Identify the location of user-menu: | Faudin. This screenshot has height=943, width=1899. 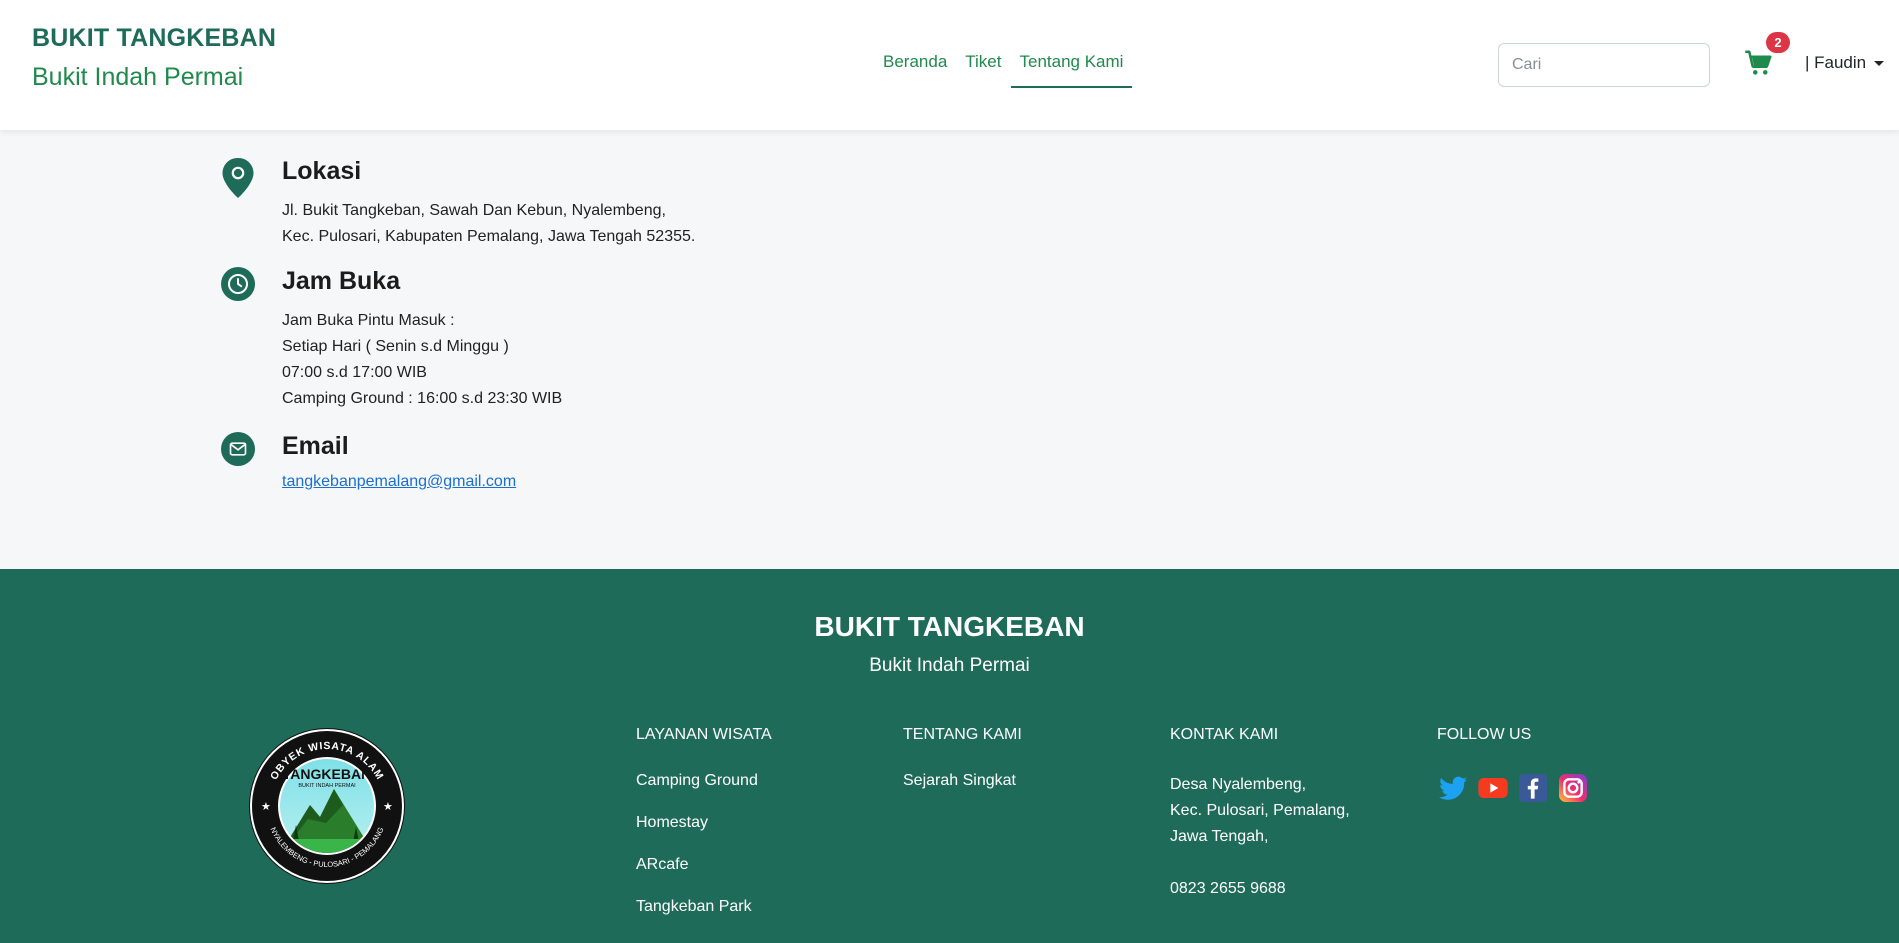
(1845, 63).